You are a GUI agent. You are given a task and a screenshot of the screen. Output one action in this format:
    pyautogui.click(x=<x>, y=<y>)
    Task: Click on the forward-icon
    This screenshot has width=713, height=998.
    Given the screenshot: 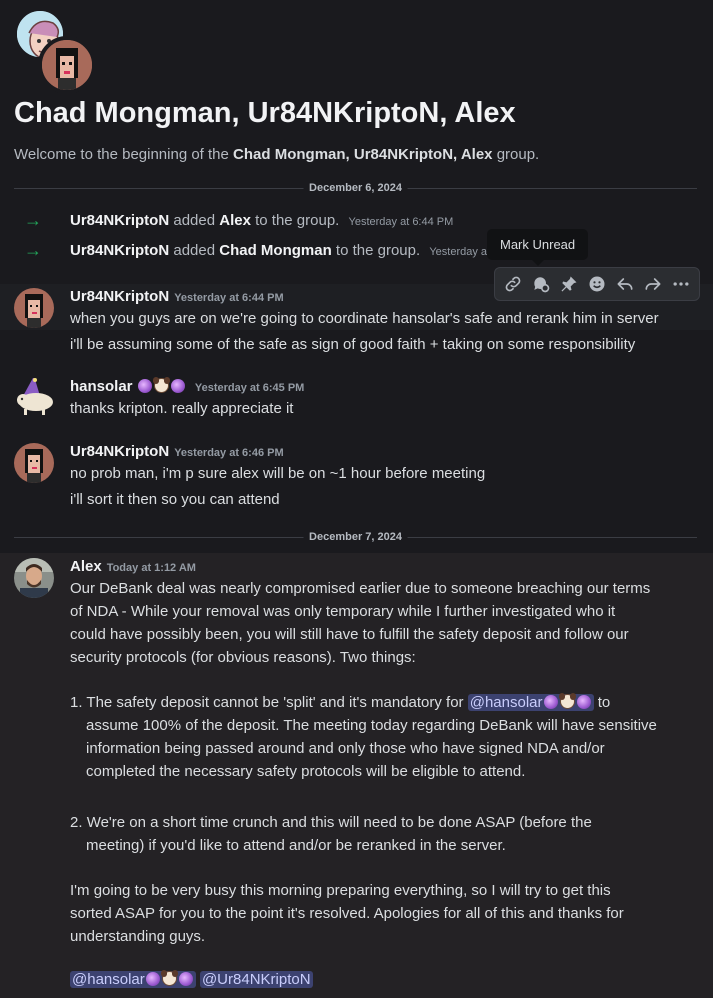 What is the action you would take?
    pyautogui.click(x=653, y=284)
    